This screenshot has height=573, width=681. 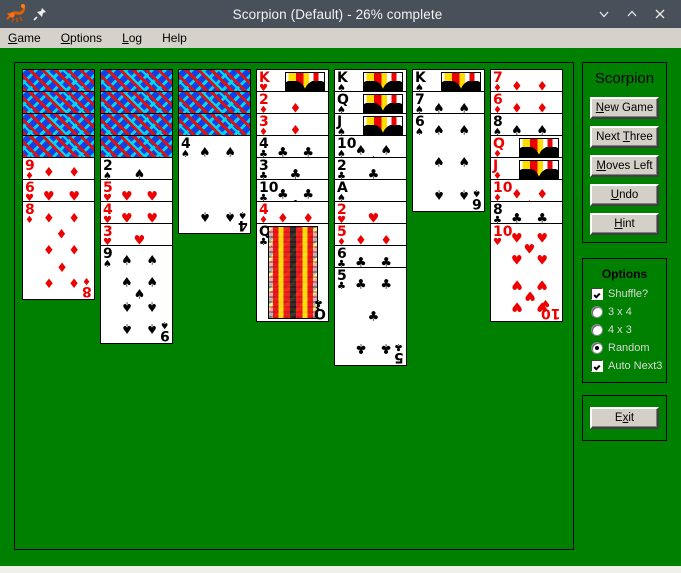 I want to click on radio-random, so click(x=597, y=348).